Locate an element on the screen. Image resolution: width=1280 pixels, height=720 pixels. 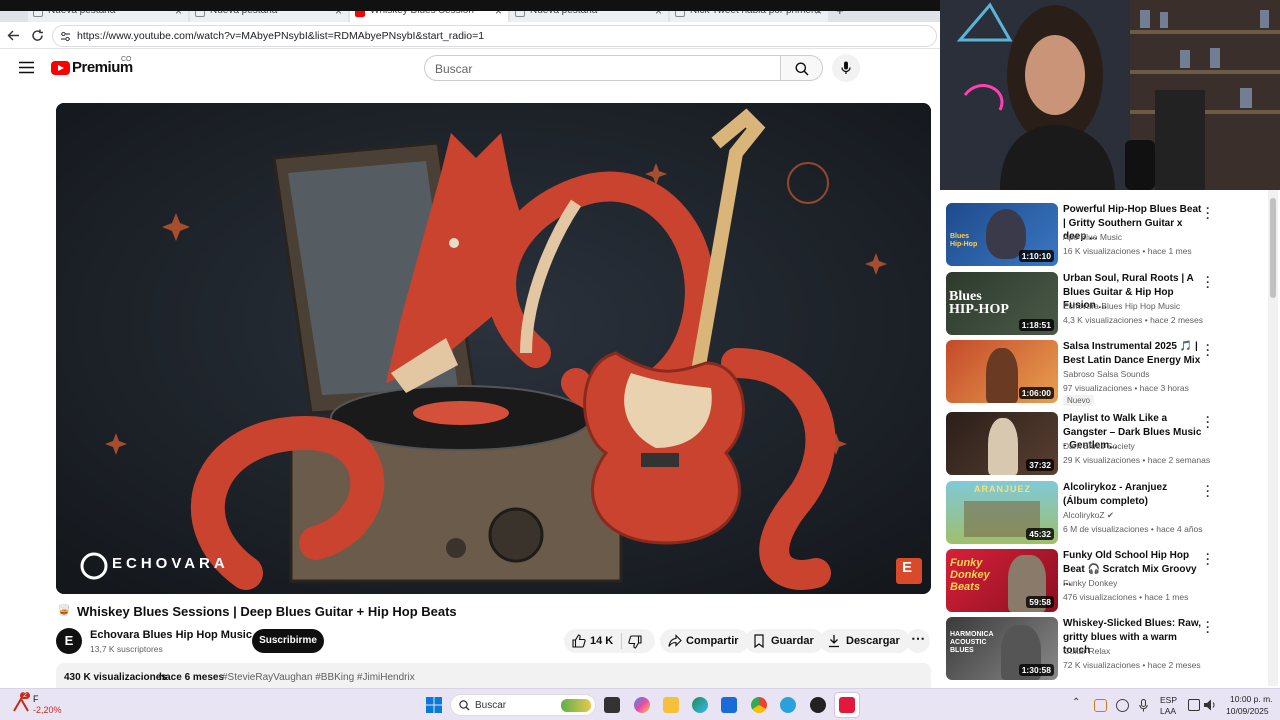
video-thumbnail: 1:06:00 is located at coordinates (1002, 371).